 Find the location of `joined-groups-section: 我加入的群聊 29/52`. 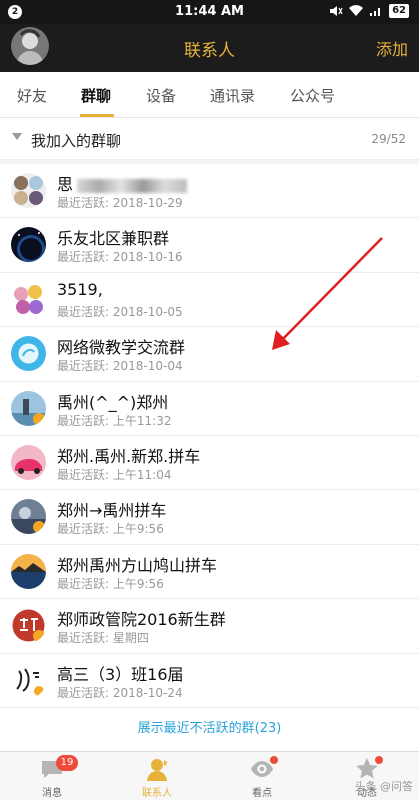

joined-groups-section: 我加入的群聊 29/52 is located at coordinates (209, 139).